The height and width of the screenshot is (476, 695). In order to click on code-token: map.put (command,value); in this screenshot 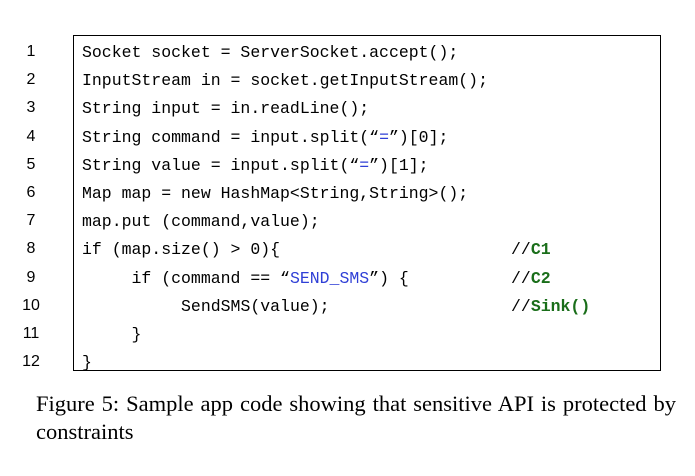, I will do `click(201, 222)`.